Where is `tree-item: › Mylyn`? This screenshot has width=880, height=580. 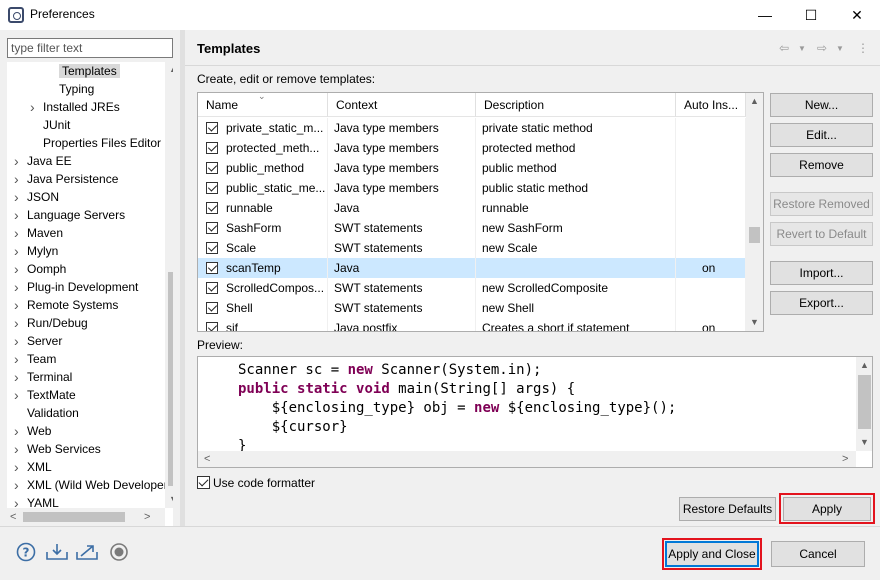
tree-item: › Mylyn is located at coordinates (36, 251).